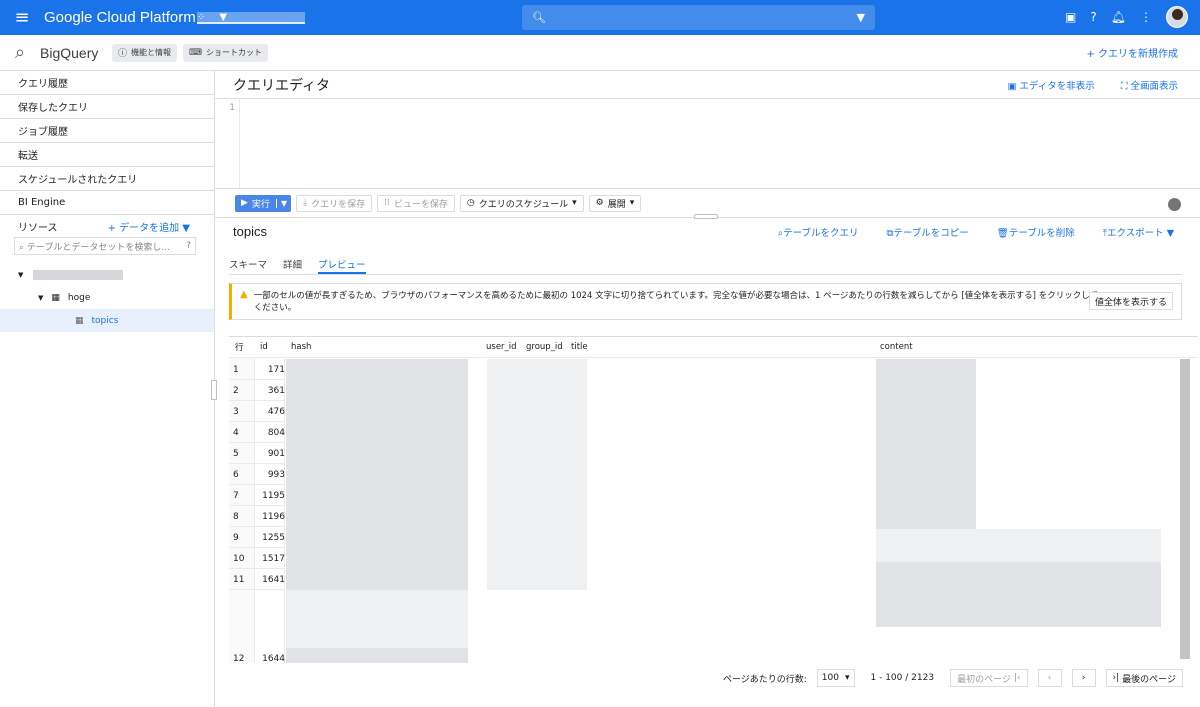 The image size is (1200, 707). I want to click on content-redacted-mid, so click(1018, 545).